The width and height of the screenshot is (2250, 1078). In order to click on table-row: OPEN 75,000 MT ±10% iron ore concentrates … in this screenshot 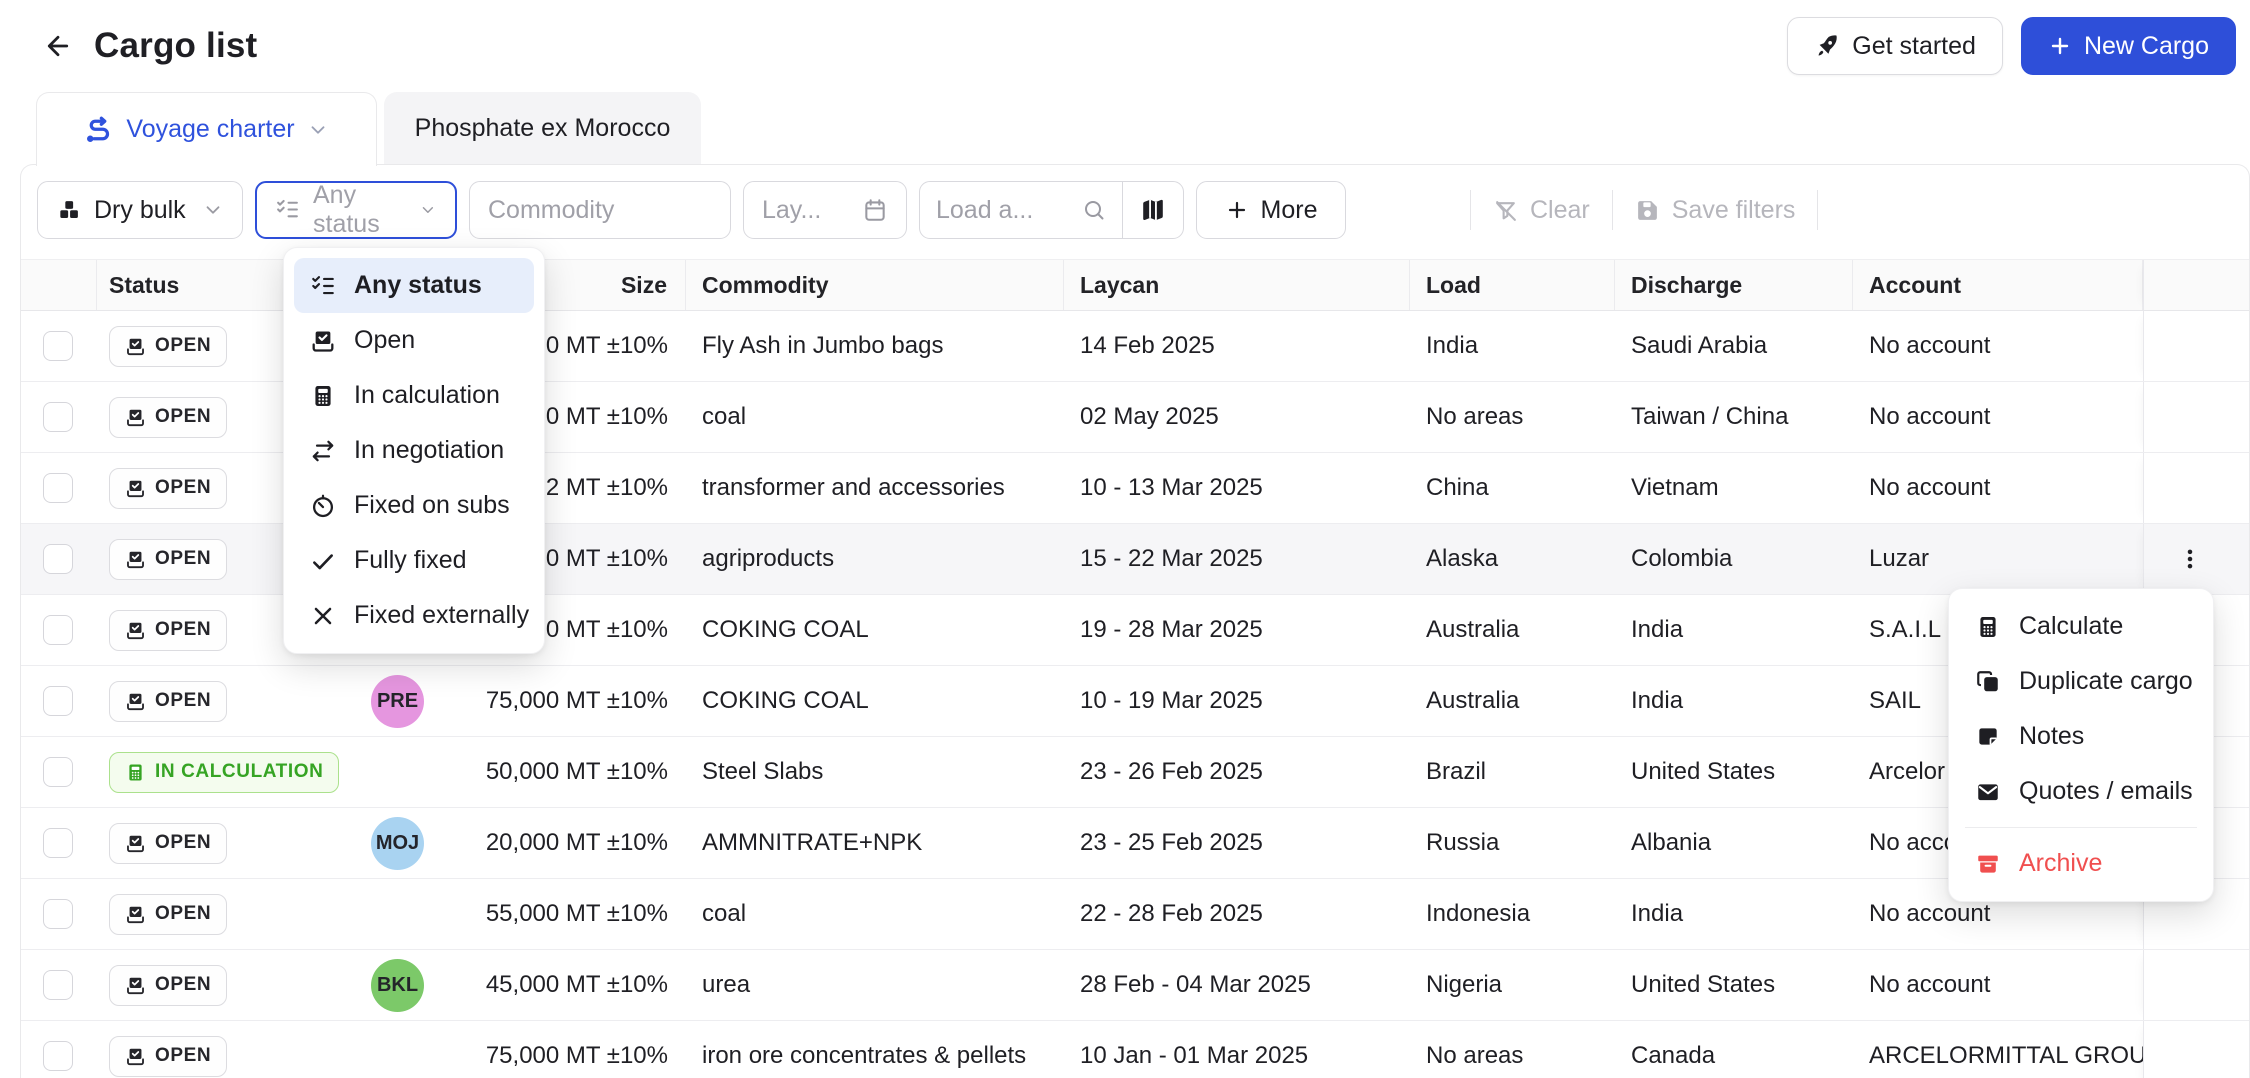, I will do `click(1135, 1049)`.